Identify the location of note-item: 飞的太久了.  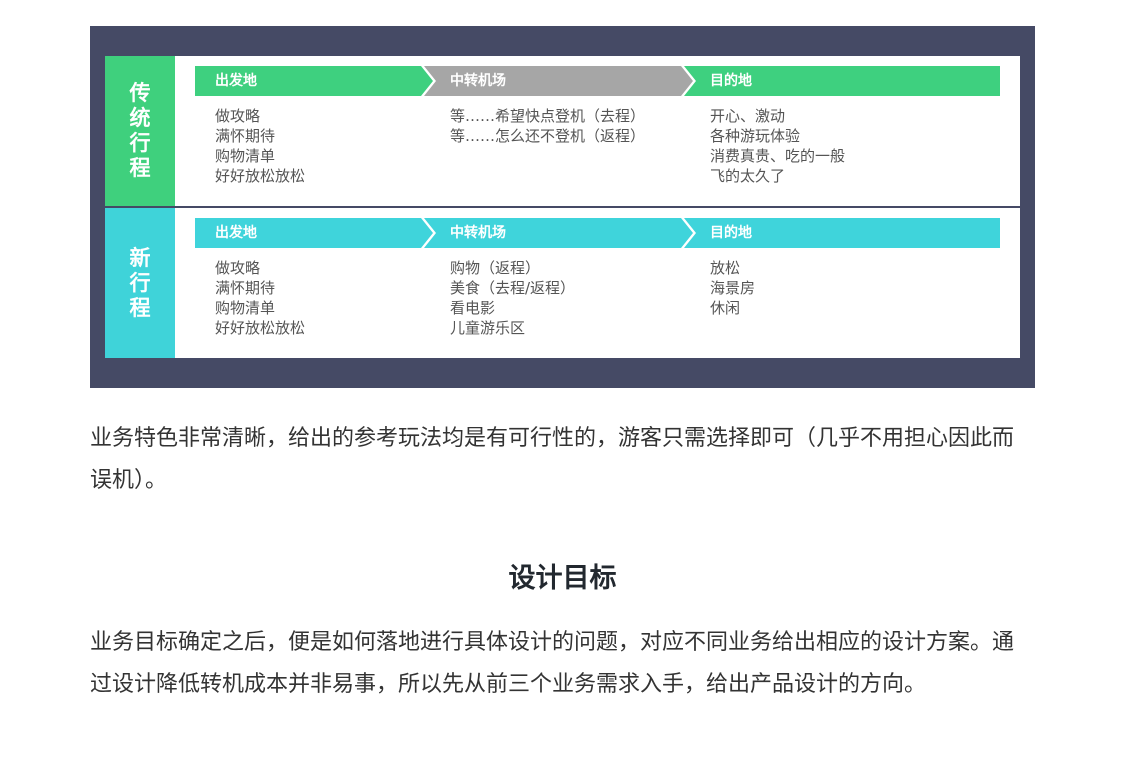
(748, 176).